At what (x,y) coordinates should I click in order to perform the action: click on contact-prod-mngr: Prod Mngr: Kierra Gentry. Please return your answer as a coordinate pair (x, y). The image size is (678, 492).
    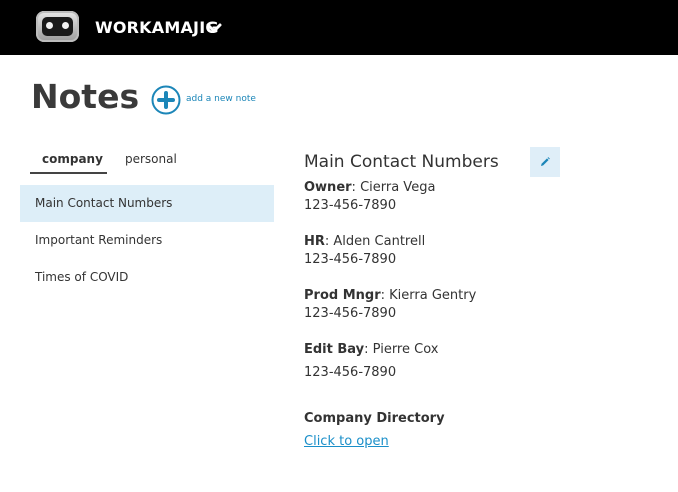
    Looking at the image, I should click on (390, 295).